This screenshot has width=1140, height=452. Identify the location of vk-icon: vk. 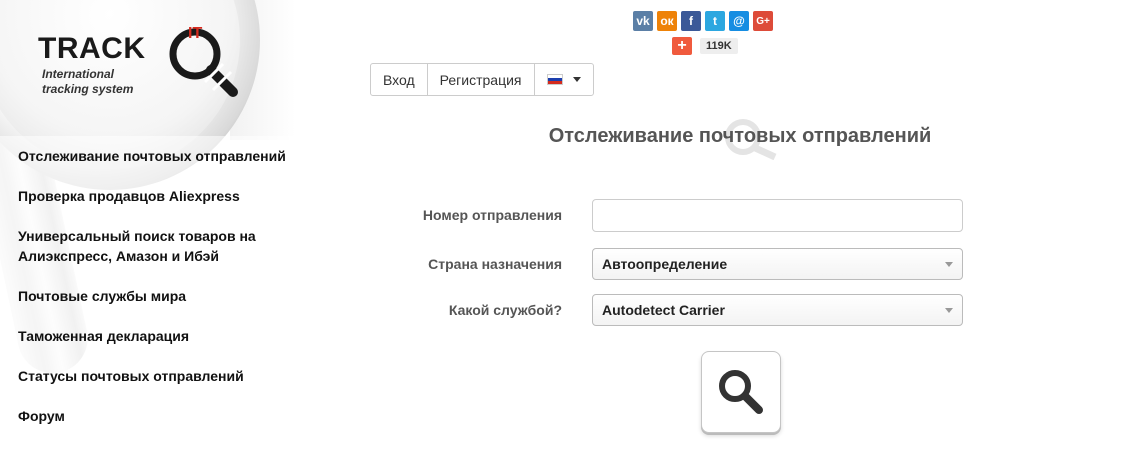
(643, 21).